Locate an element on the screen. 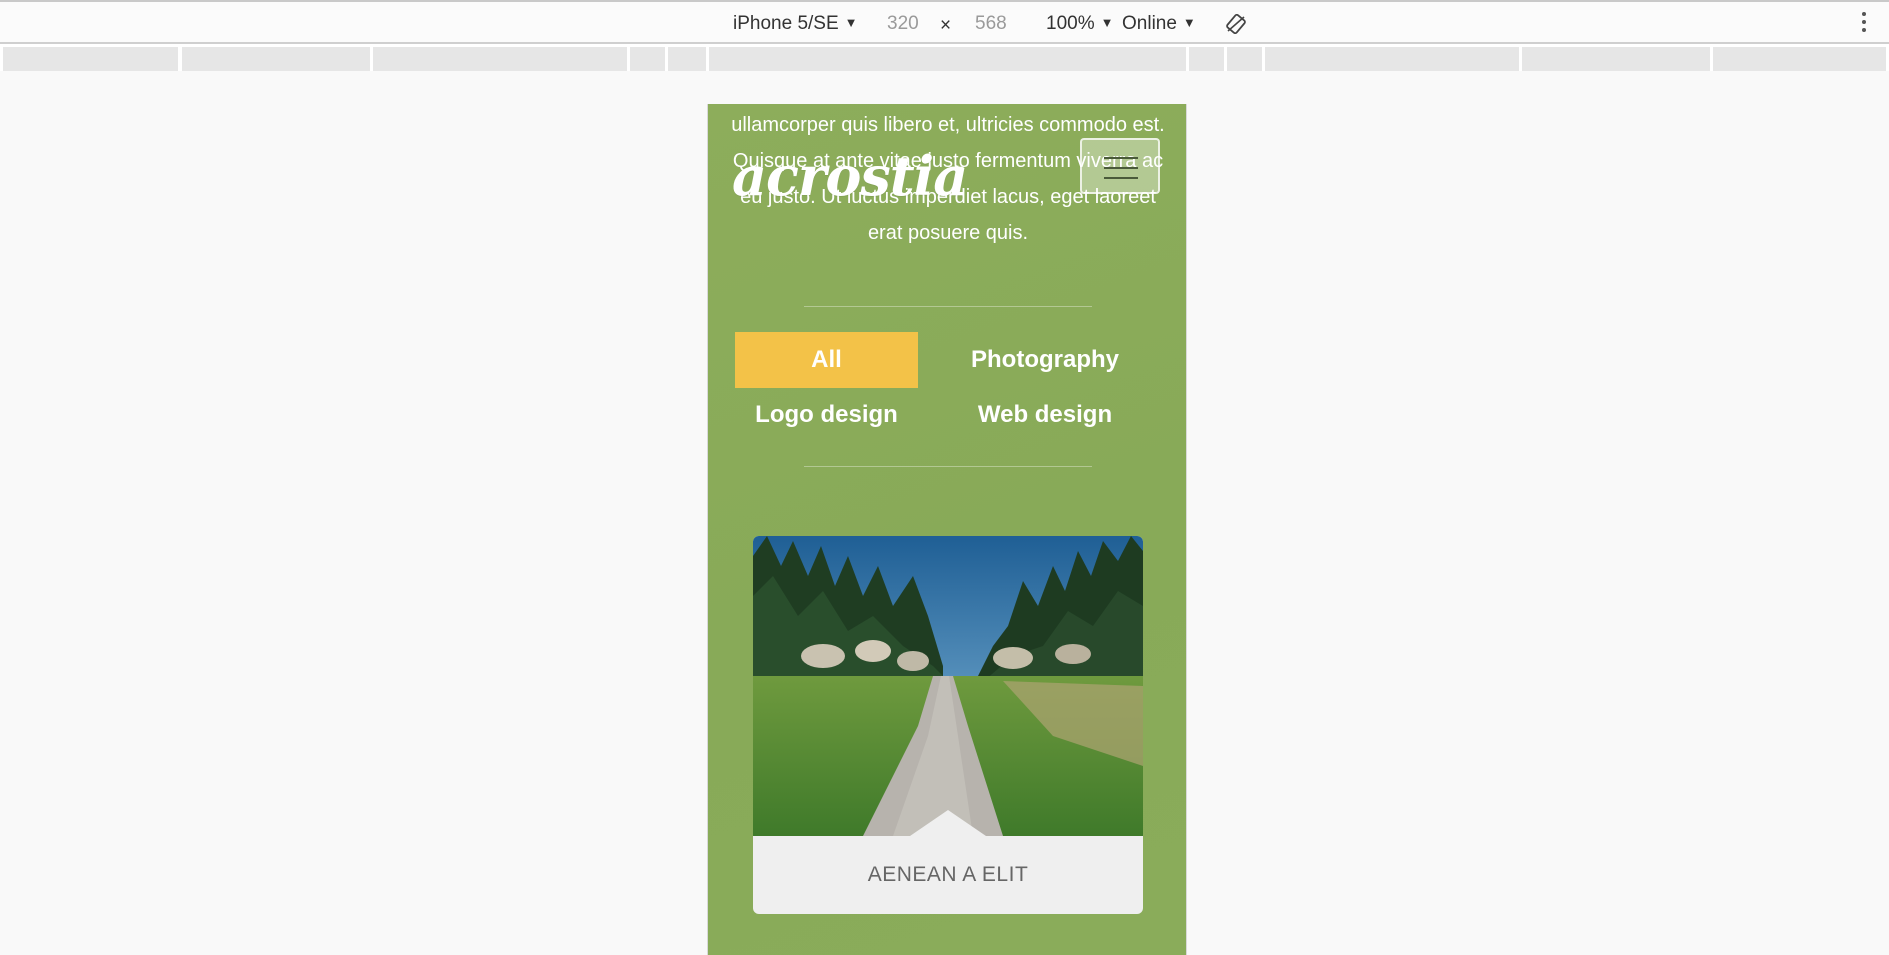 This screenshot has height=955, width=1889. rotate-icon is located at coordinates (1236, 24).